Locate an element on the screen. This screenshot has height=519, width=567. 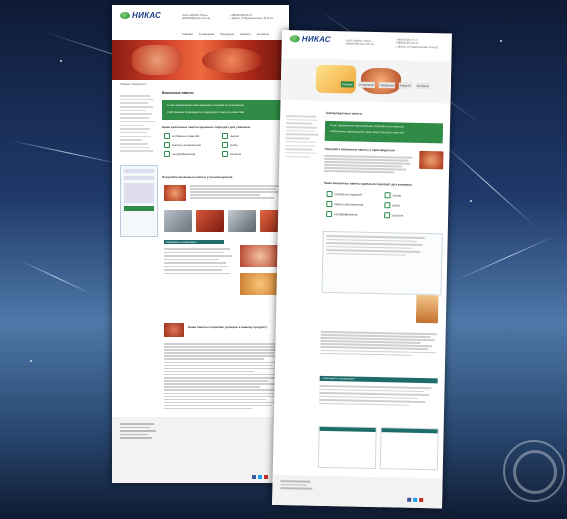
message-field is located at coordinates (139, 193).